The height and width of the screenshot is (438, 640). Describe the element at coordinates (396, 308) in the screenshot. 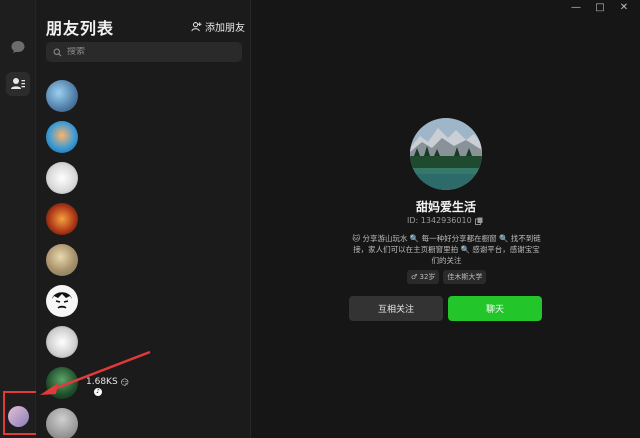

I see `mutual-follow-button: 互相关注` at that location.